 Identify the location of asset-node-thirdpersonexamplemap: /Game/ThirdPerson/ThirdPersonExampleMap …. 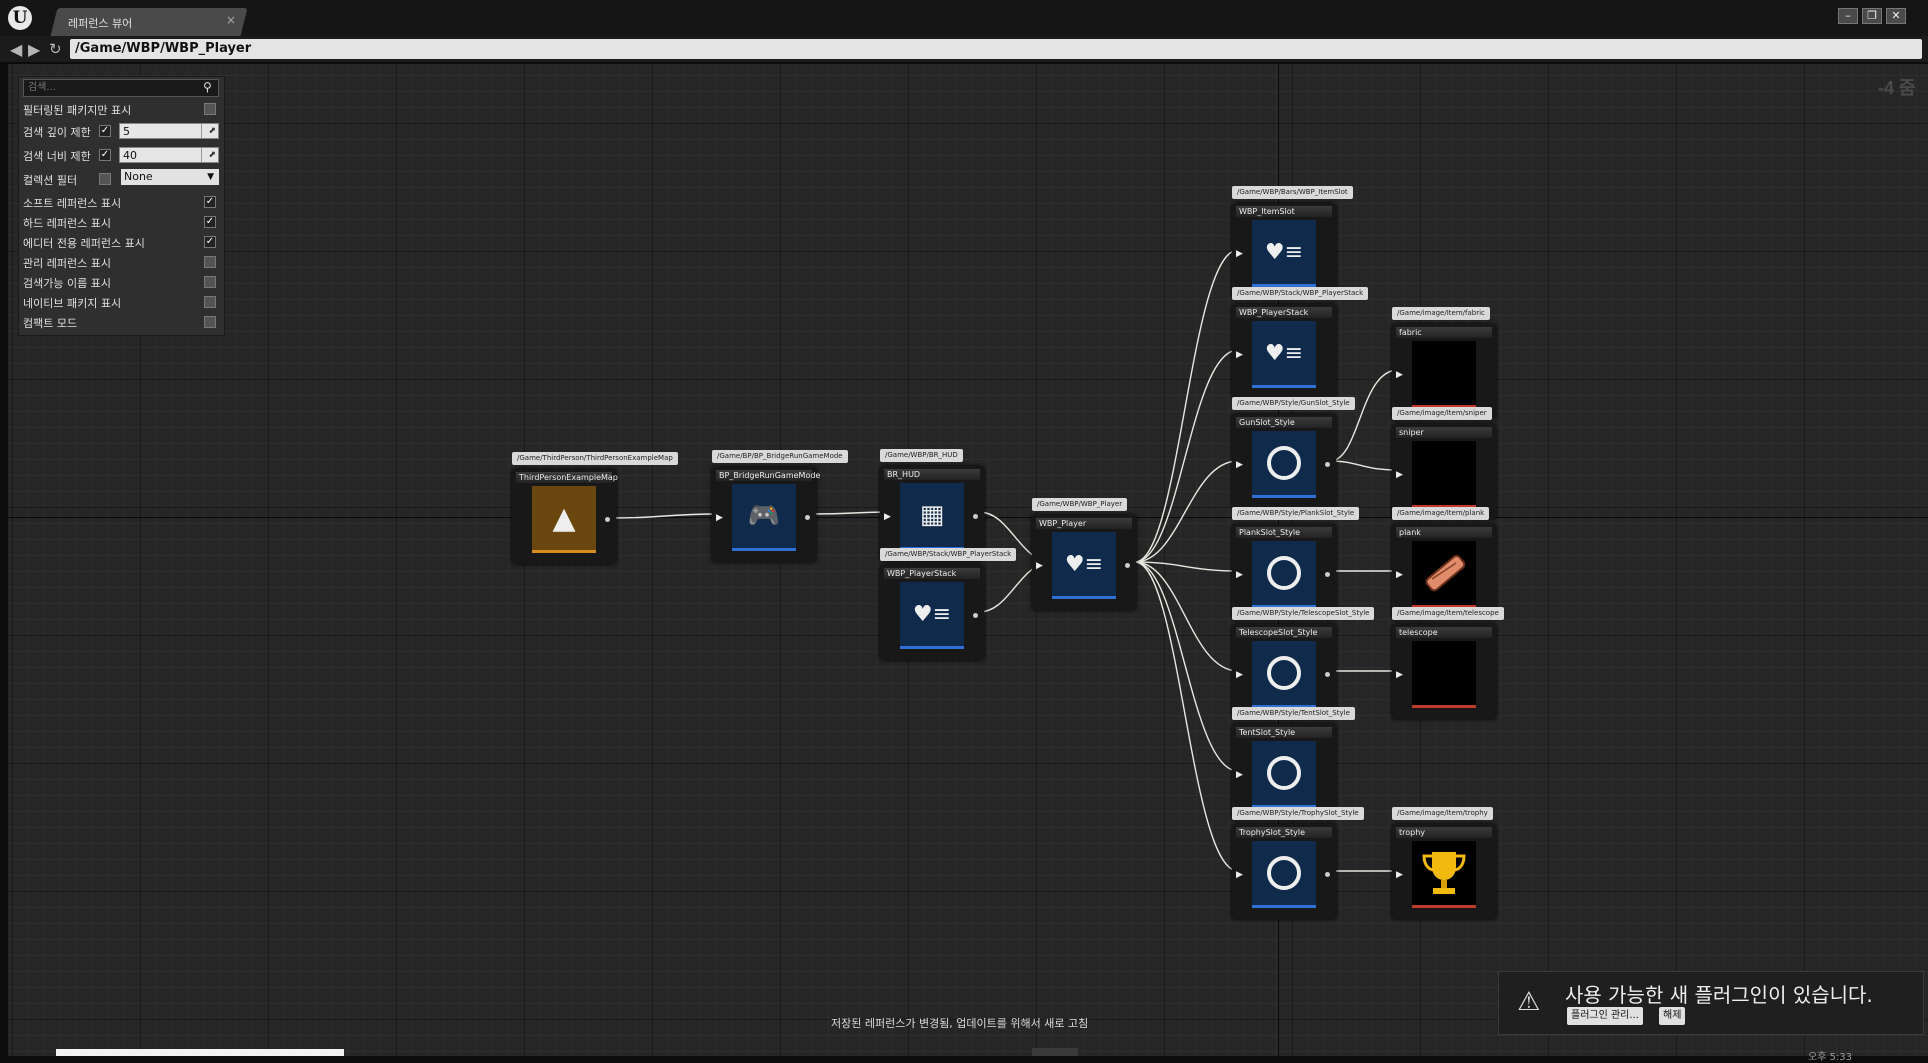
(595, 508).